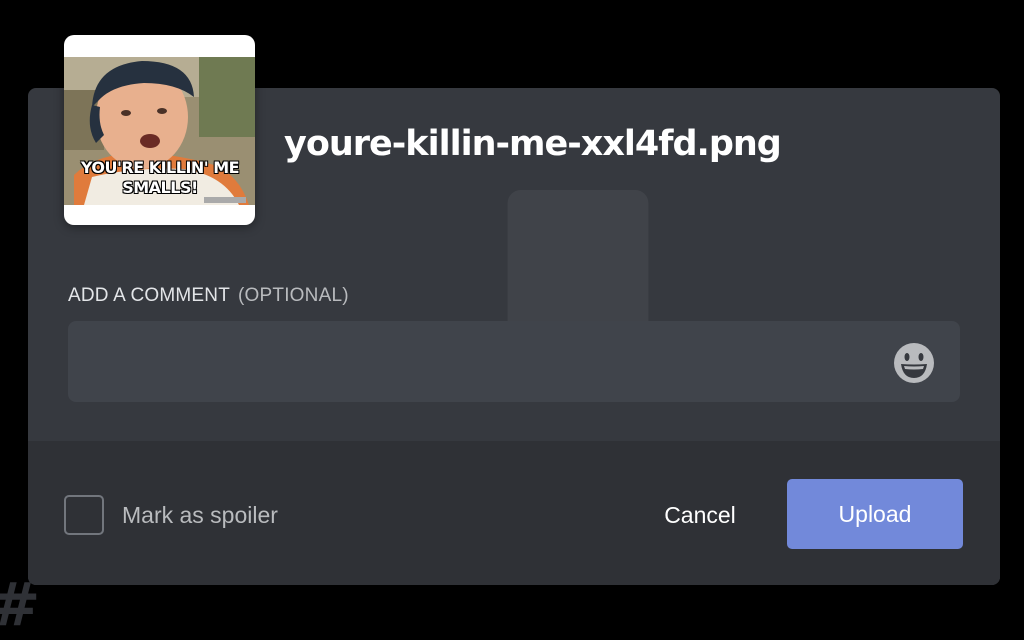 Image resolution: width=1024 pixels, height=640 pixels. What do you see at coordinates (293, 295) in the screenshot?
I see `comment-optional-text: (OPTIONAL)` at bounding box center [293, 295].